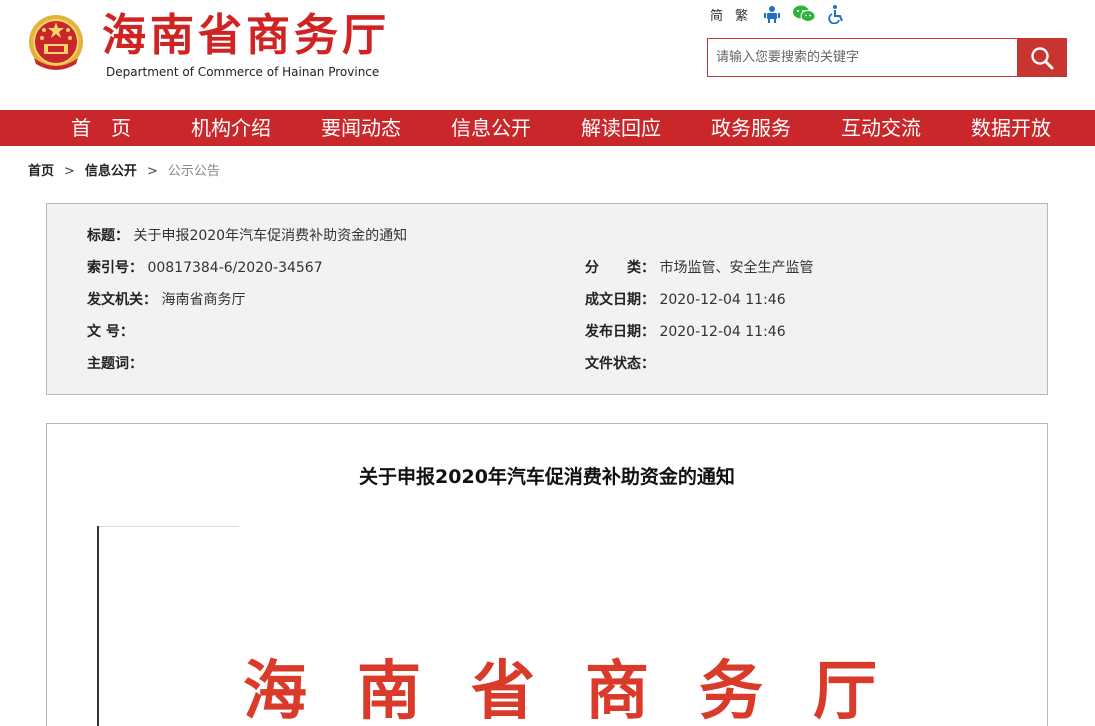  I want to click on meta-document-number: 文 号：, so click(110, 332).